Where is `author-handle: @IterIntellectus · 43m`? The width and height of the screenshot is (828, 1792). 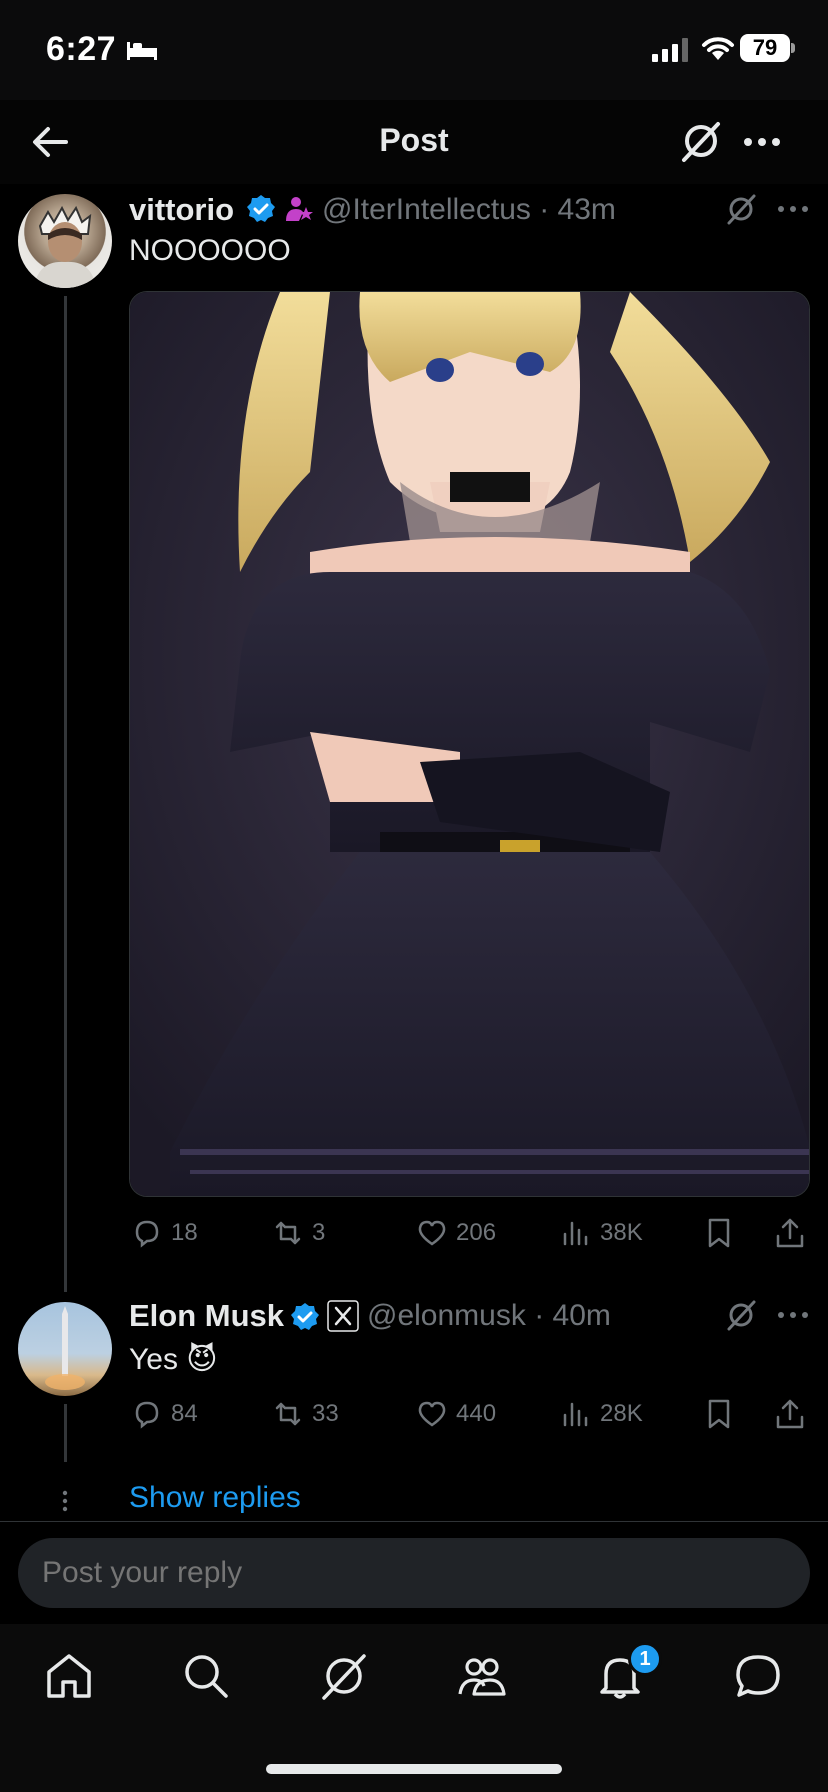
author-handle: @IterIntellectus · 43m is located at coordinates (469, 210).